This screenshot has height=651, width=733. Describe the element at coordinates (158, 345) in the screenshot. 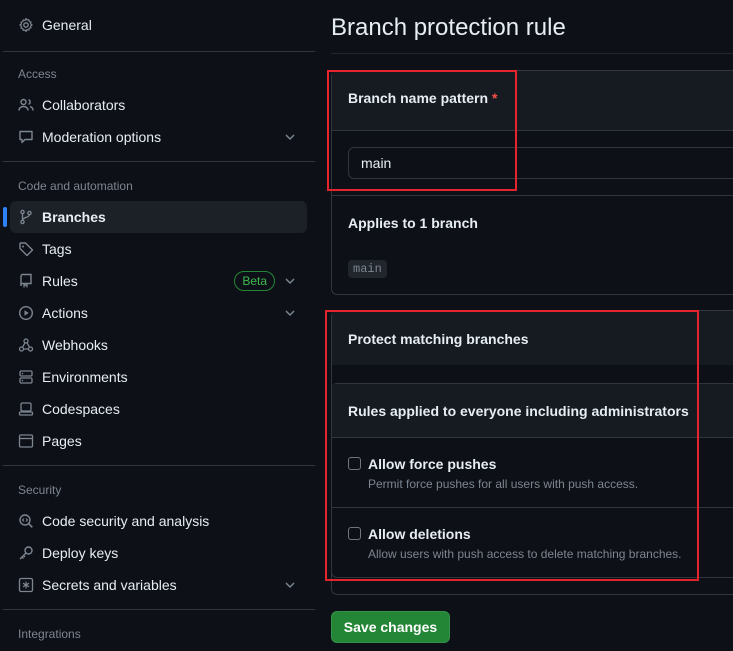

I see `sidebar-item-webhooks: Webhooks` at that location.